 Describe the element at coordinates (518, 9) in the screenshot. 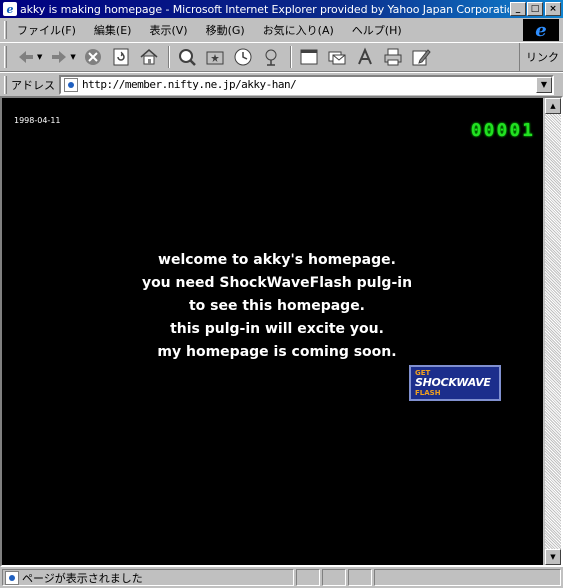

I see `minimize-button: _` at that location.